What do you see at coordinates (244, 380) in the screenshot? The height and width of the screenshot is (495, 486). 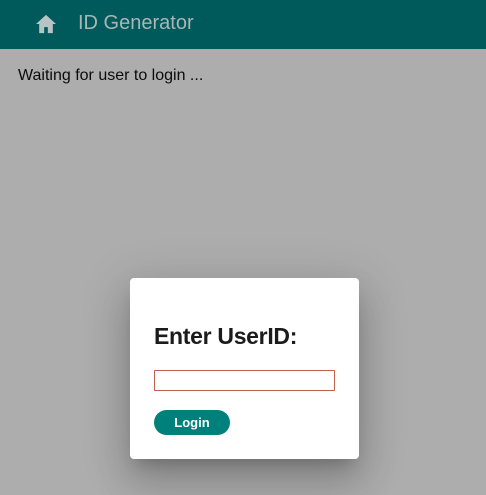 I see `userid-input` at bounding box center [244, 380].